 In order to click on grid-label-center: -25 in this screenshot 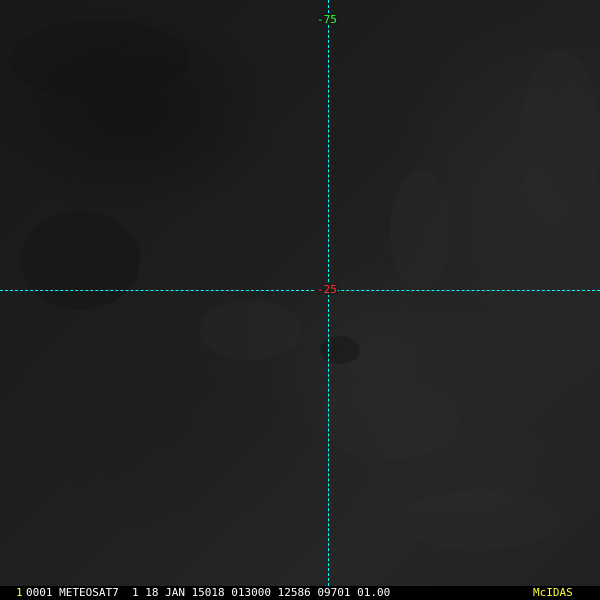, I will do `click(327, 289)`.